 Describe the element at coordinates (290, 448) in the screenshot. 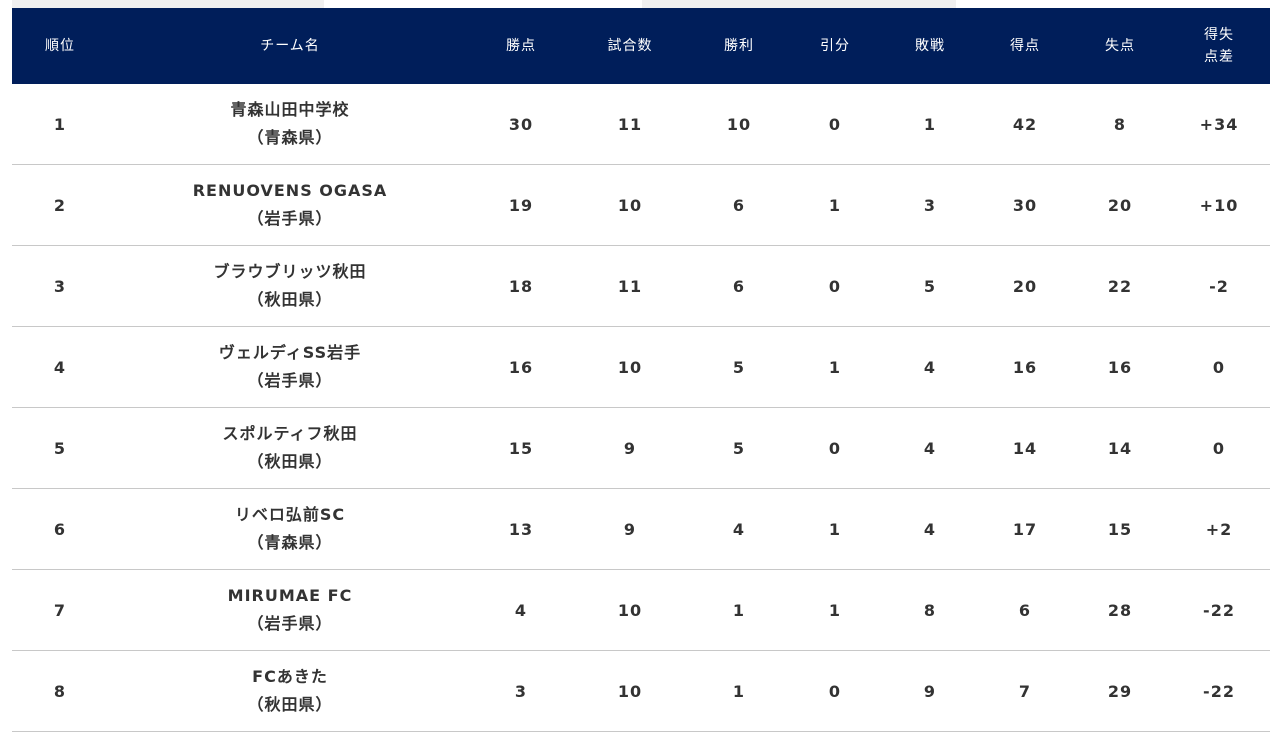

I see `team-cell: スポルティフ秋田 （秋田県）` at that location.